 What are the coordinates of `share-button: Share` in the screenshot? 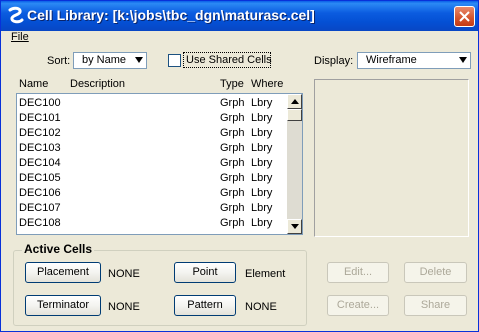 It's located at (435, 305).